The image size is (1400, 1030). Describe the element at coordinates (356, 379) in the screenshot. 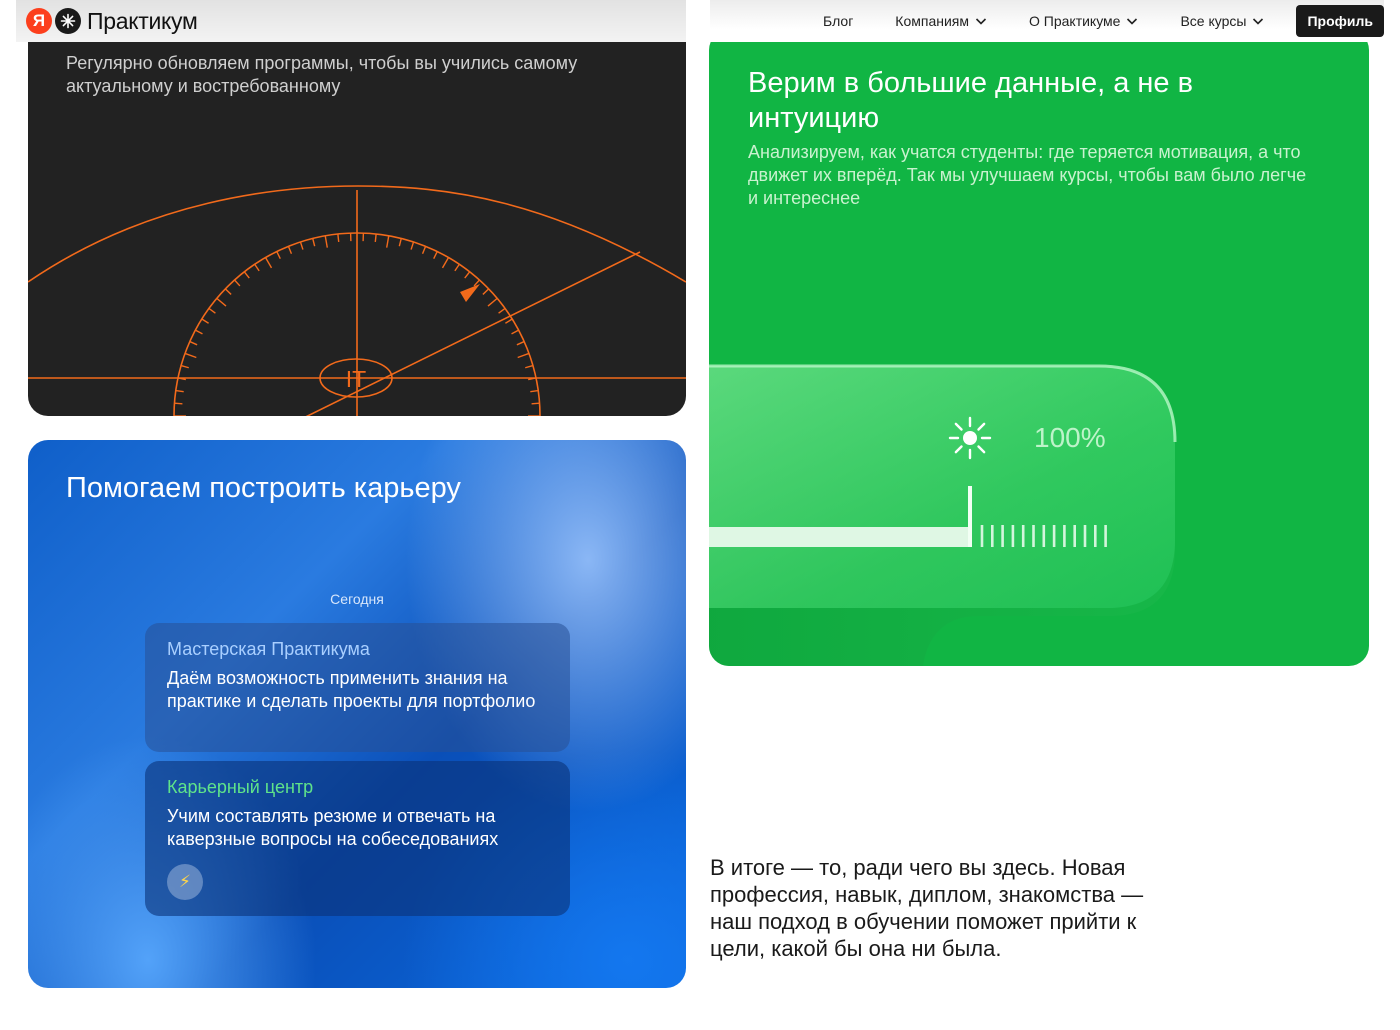

I see `gauge-label: IT` at that location.